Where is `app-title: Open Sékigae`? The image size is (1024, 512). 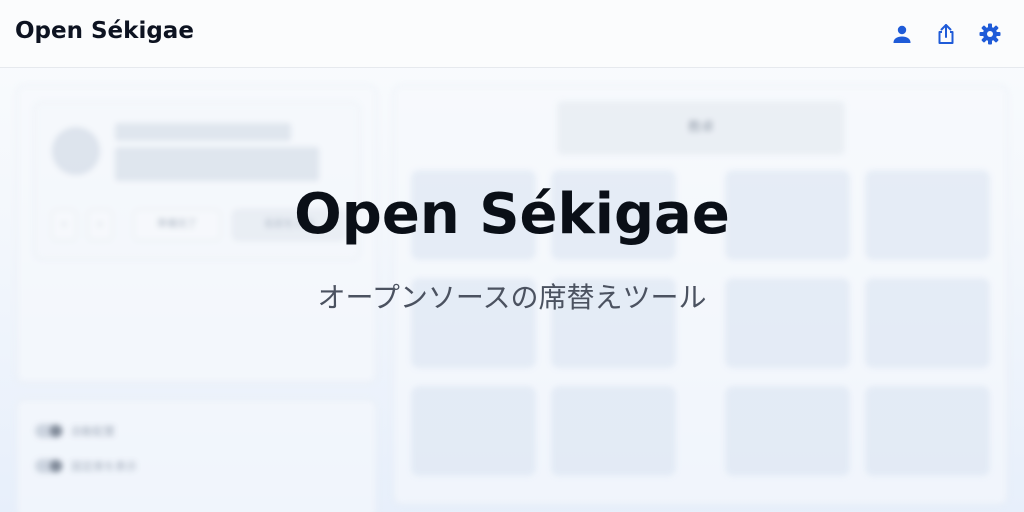
app-title: Open Sékigae is located at coordinates (104, 31).